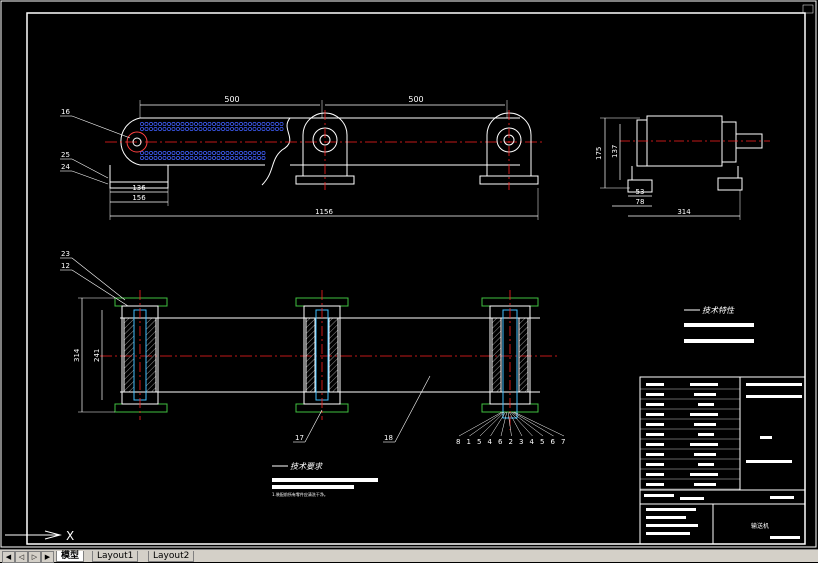 The width and height of the screenshot is (818, 563). I want to click on leader-label-12: 12, so click(65, 266).